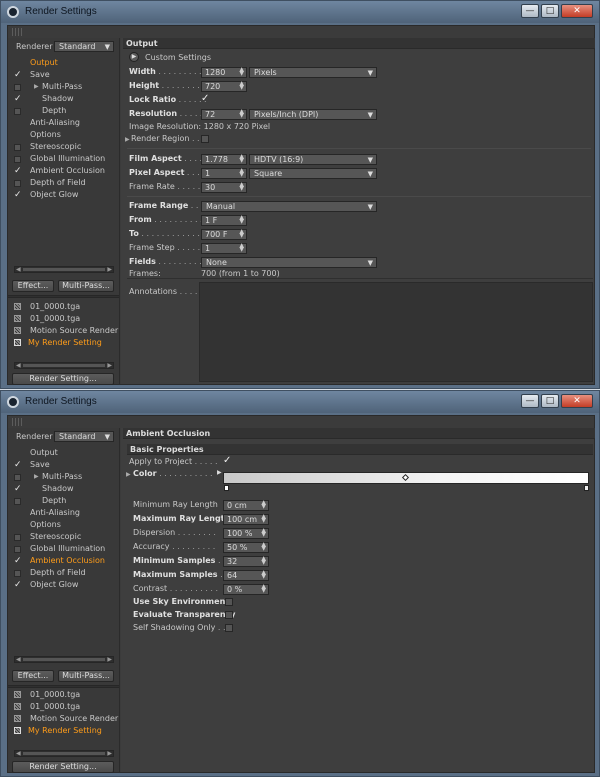 This screenshot has width=600, height=777. I want to click on pixel-aspect-dropdown: Square ▼, so click(313, 173).